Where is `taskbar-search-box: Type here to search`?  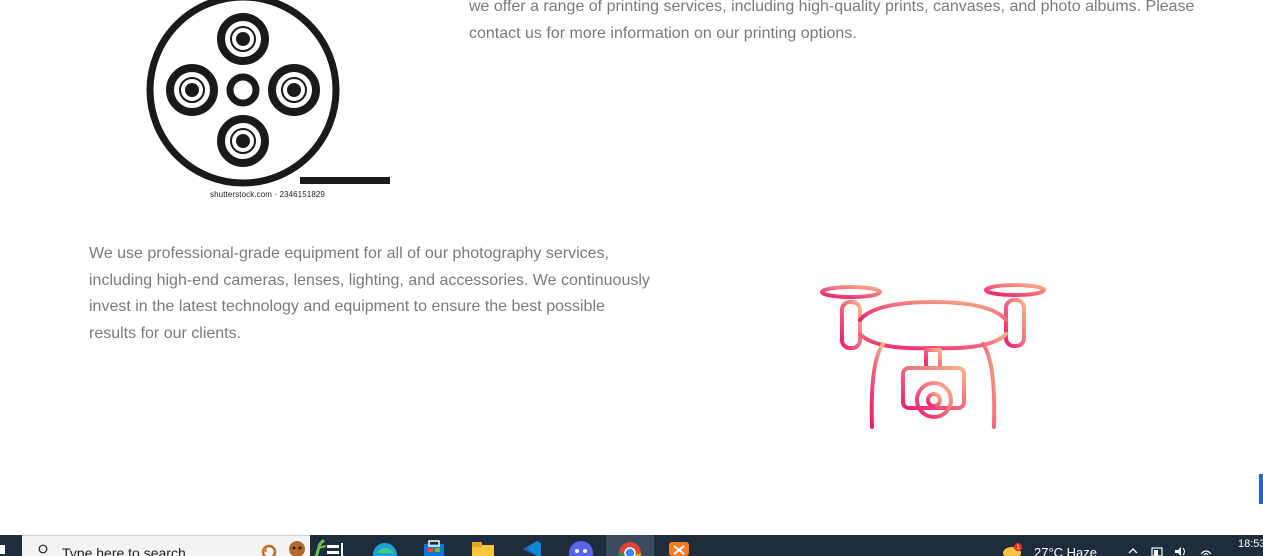 taskbar-search-box: Type here to search is located at coordinates (174, 545).